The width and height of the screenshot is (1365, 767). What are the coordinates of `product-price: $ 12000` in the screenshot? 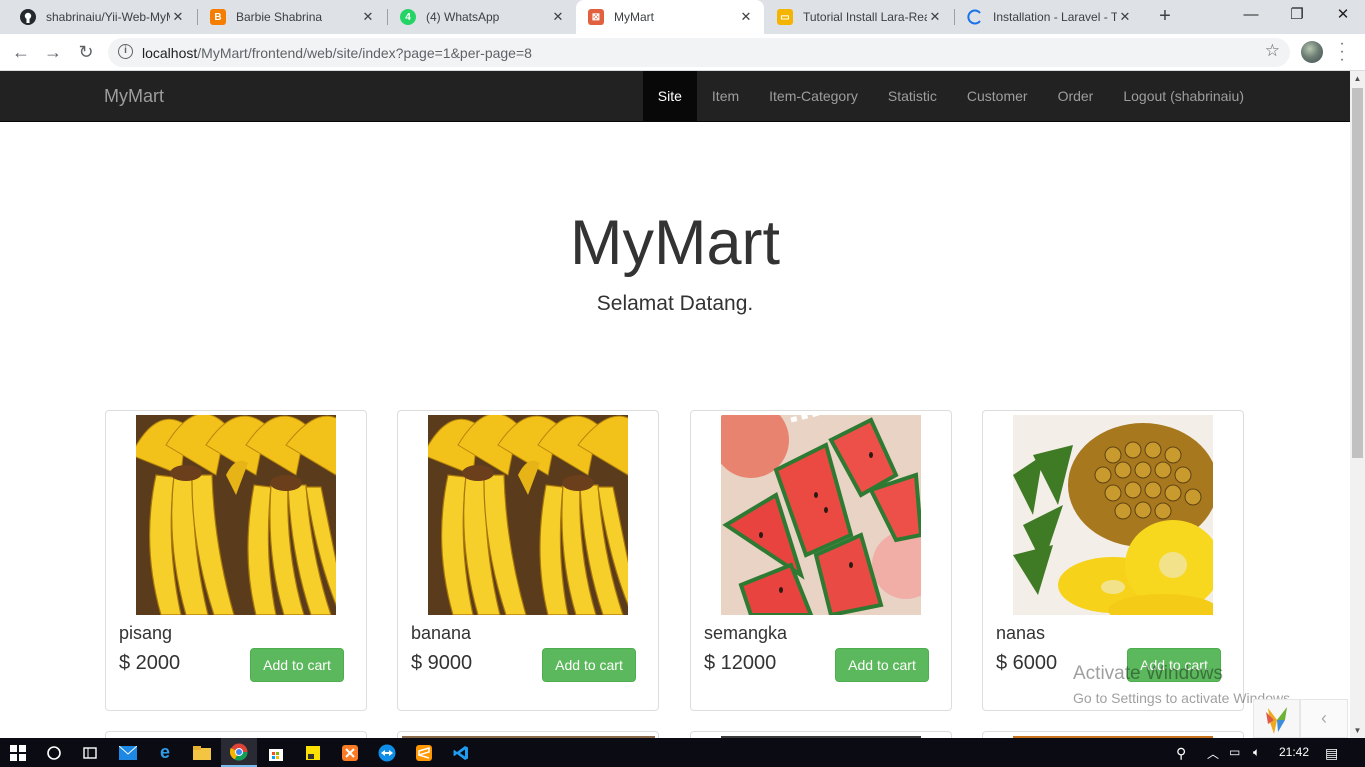 It's located at (740, 663).